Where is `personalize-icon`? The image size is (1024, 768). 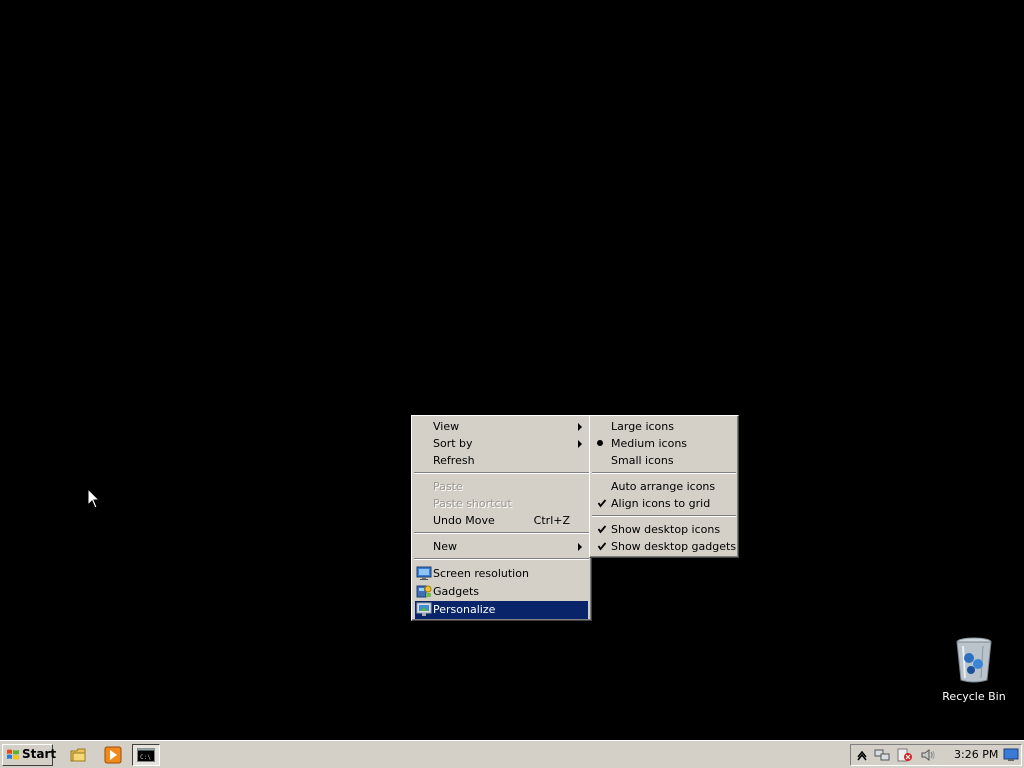 personalize-icon is located at coordinates (424, 609).